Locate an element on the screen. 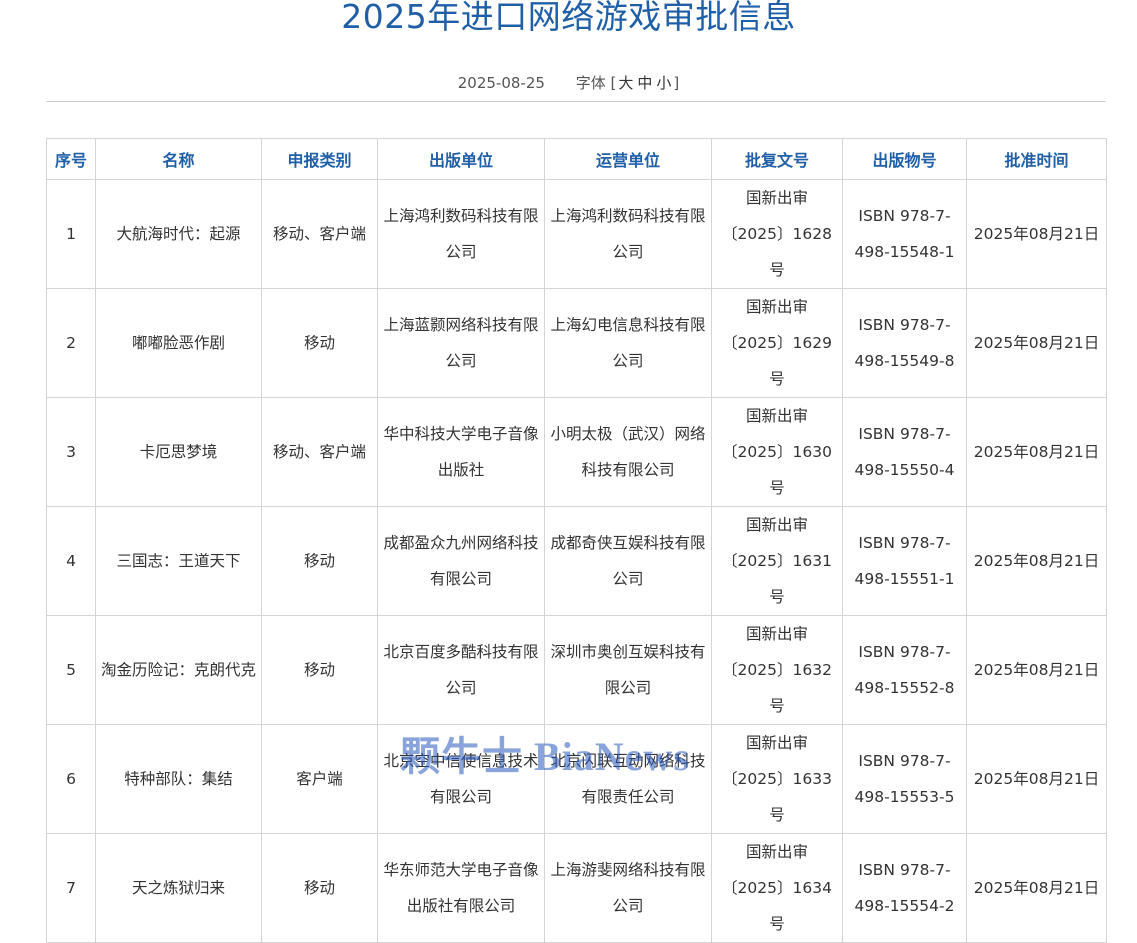 Image resolution: width=1137 pixels, height=943 pixels. operator-cell: 上海幻电信息科技有限公司 is located at coordinates (628, 343).